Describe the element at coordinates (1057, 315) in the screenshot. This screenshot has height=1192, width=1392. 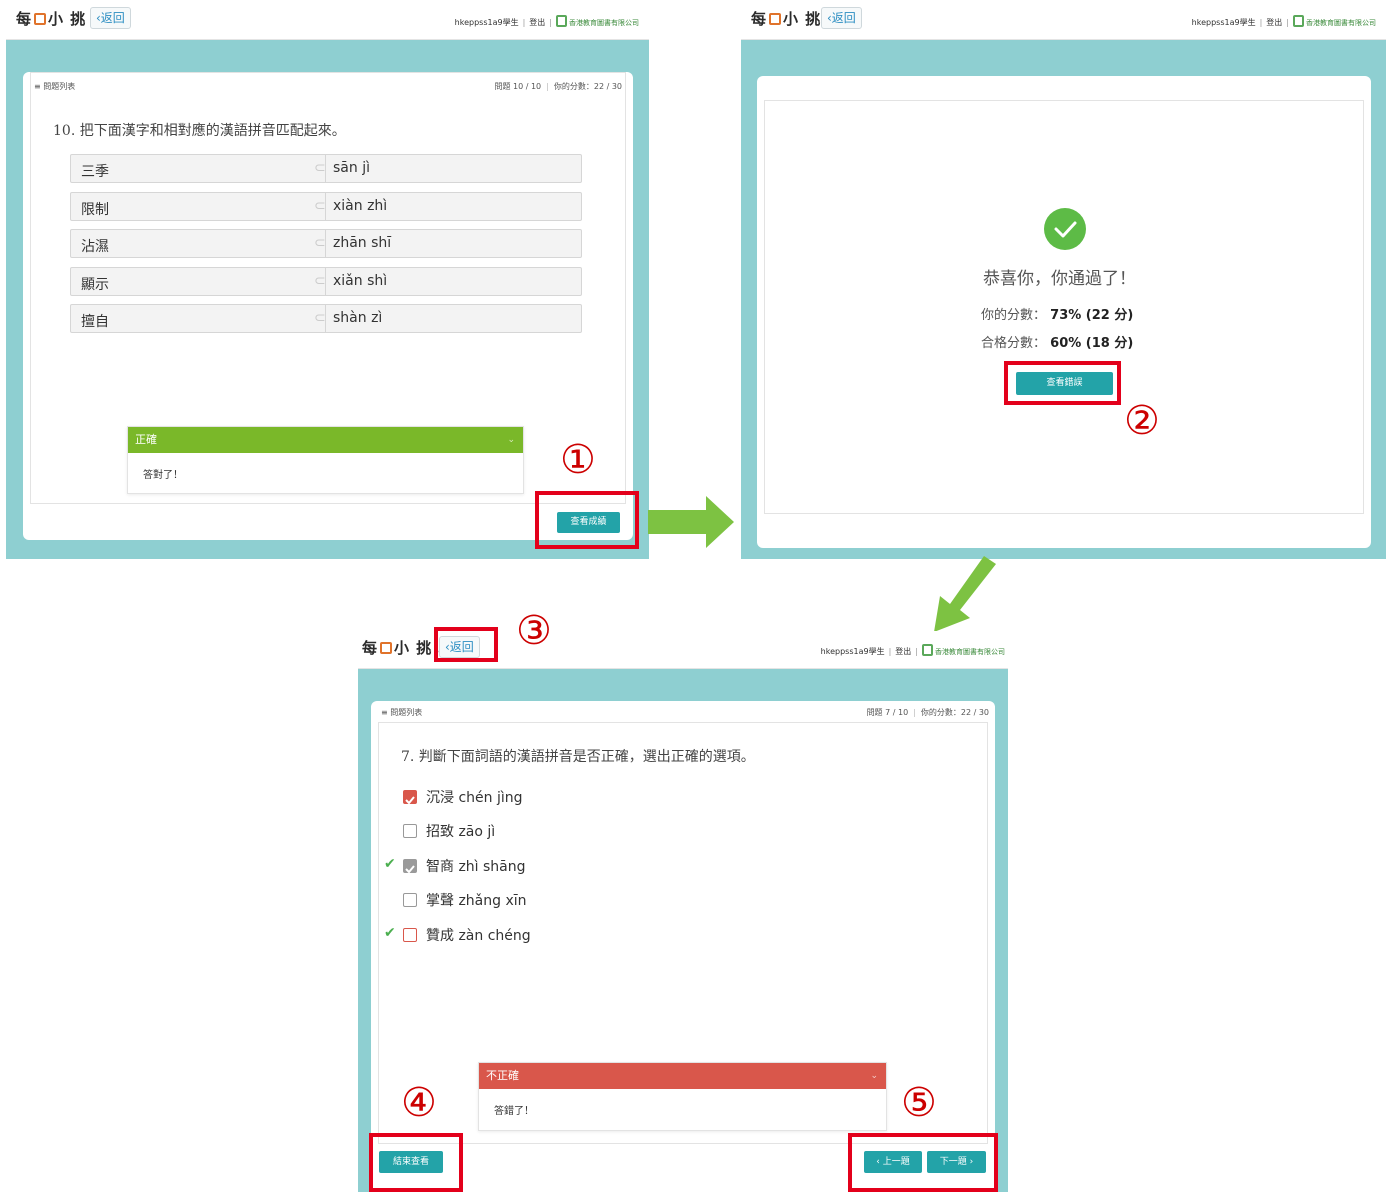
I see `your-score: 你的分數： 73% (22 分)` at that location.